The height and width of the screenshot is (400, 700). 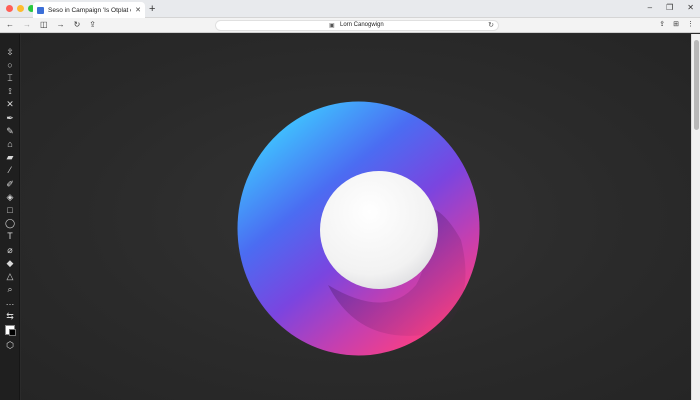 What do you see at coordinates (10, 65) in the screenshot?
I see `ellipse-select-tool-icon: ○` at bounding box center [10, 65].